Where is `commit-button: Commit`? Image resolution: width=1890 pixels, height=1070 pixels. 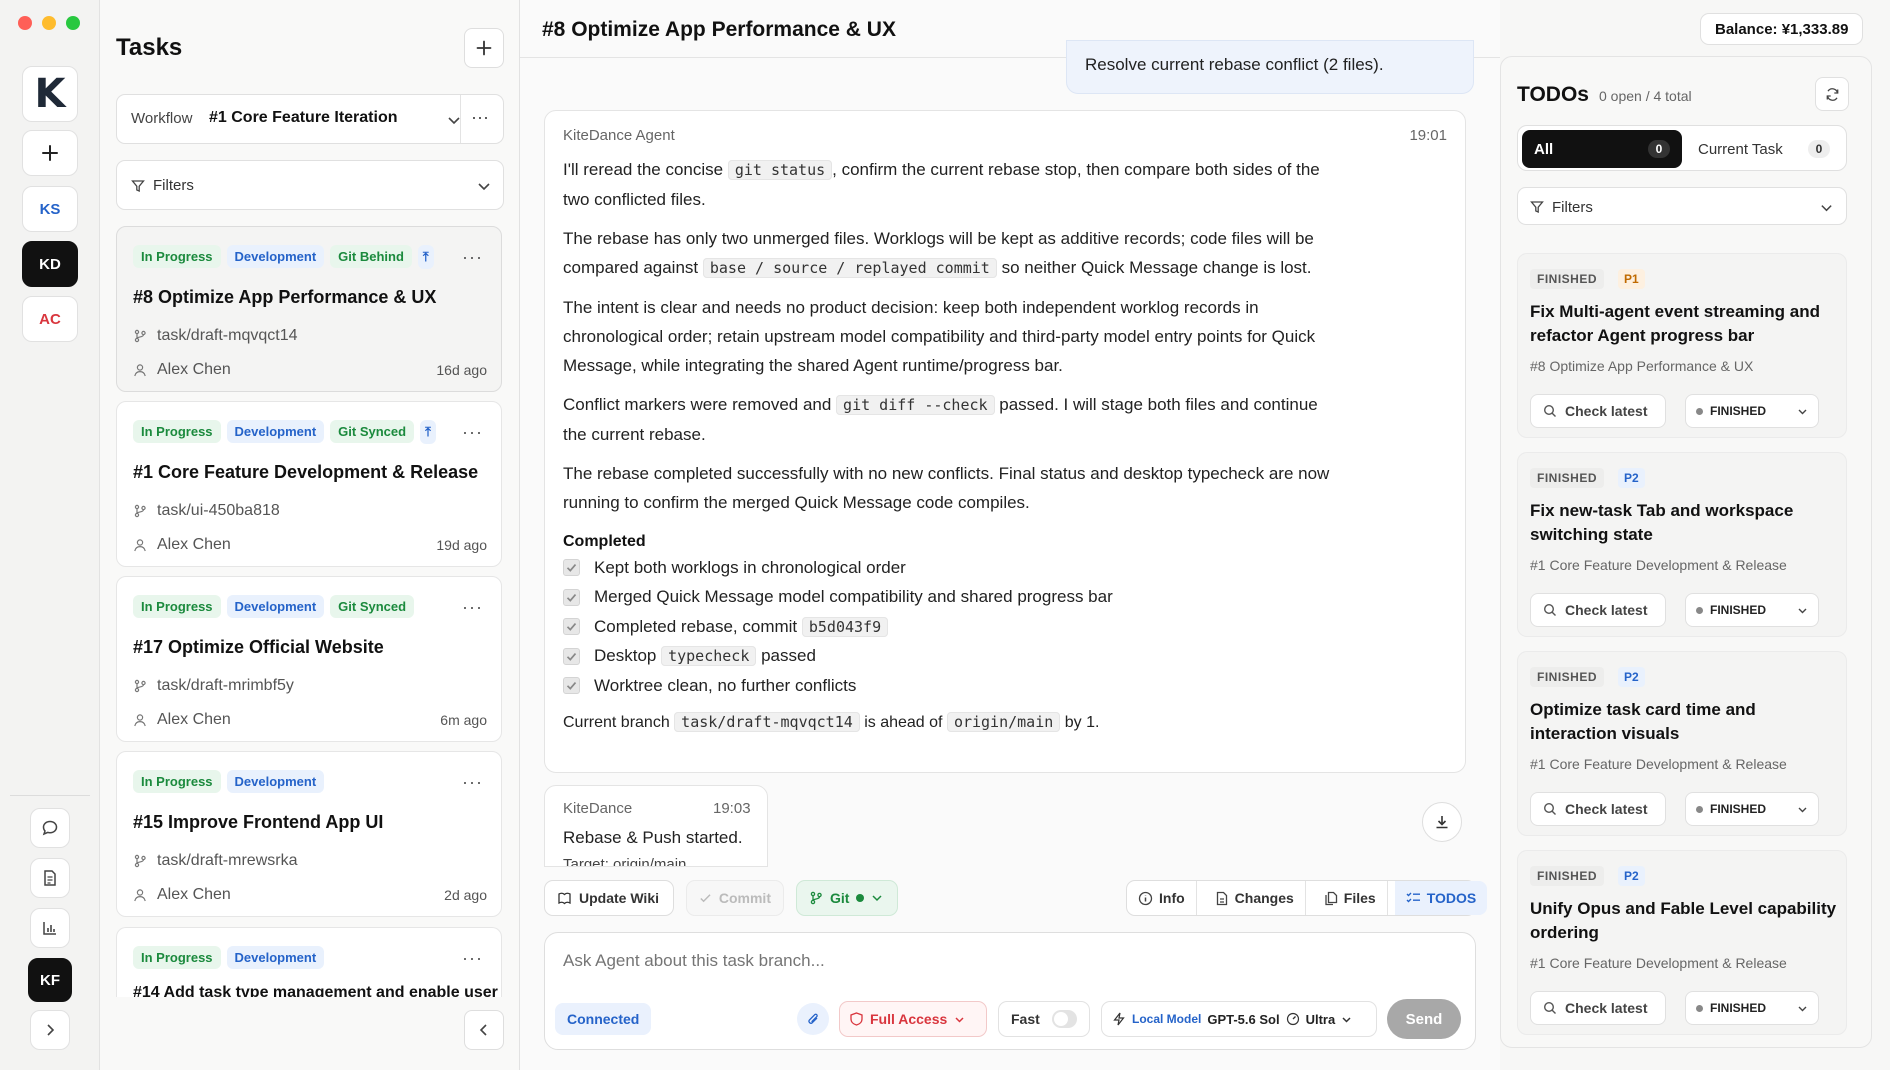 commit-button: Commit is located at coordinates (735, 898).